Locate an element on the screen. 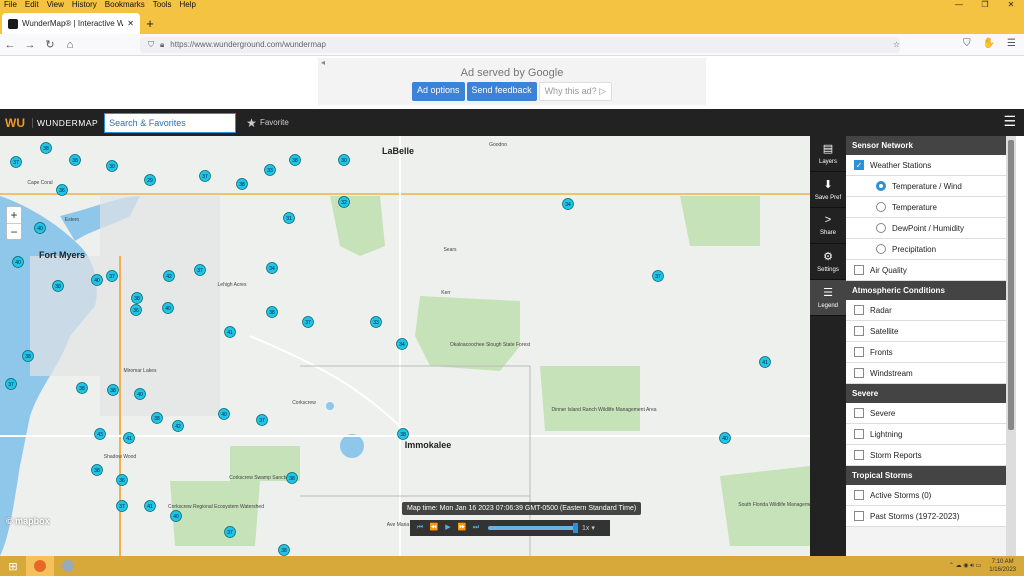  mapbox-attribution: © mapbox is located at coordinates (28, 521).